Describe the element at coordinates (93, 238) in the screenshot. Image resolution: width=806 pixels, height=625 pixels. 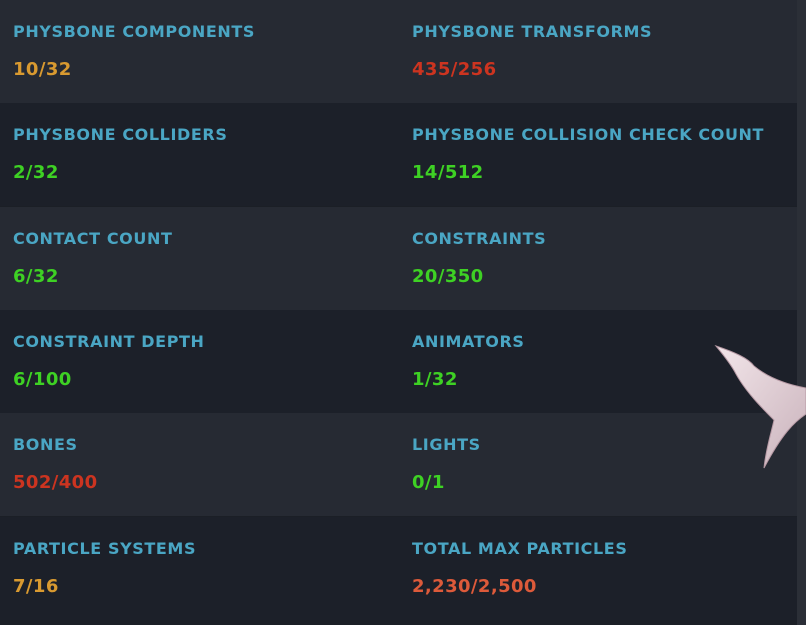
I see `stat-label: CONTACT COUNT` at that location.